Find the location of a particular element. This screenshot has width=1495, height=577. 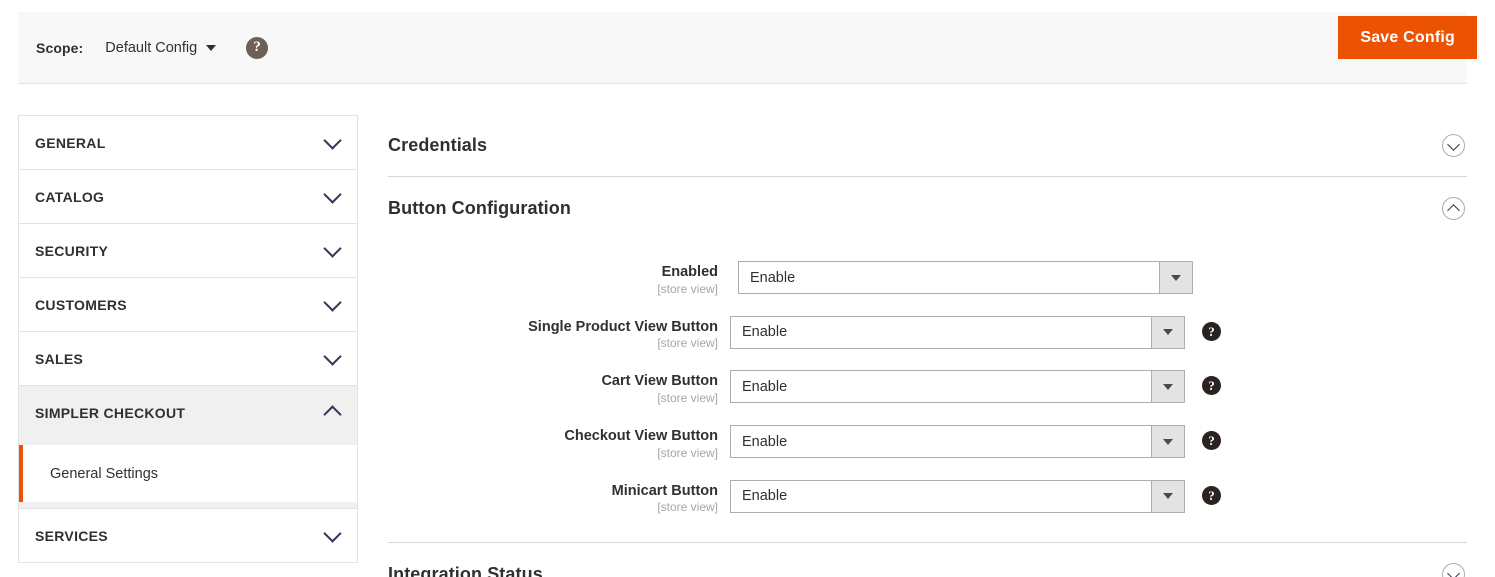

field-help-icon-single-product-view-button: ? is located at coordinates (1211, 331).